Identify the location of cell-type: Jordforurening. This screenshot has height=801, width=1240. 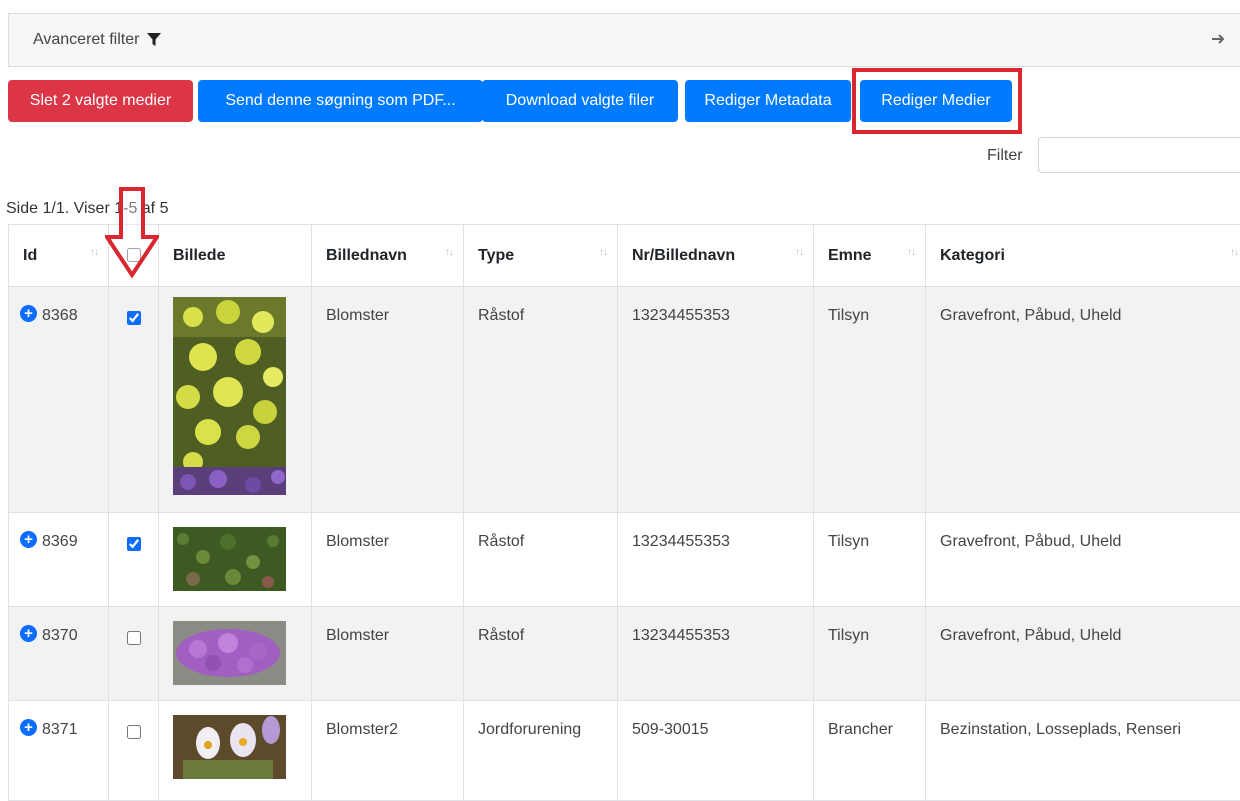
(541, 751).